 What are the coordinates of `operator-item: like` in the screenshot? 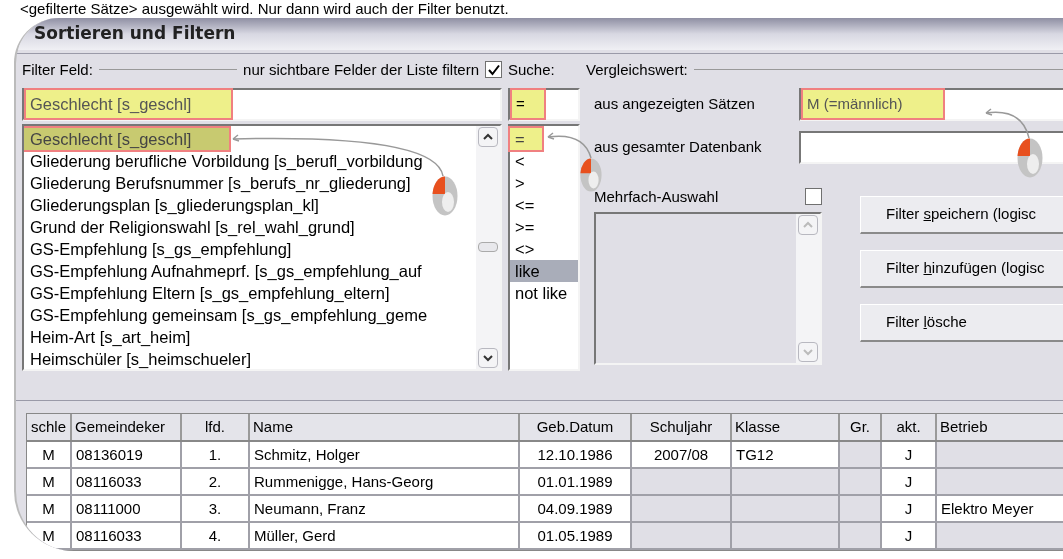 It's located at (544, 270).